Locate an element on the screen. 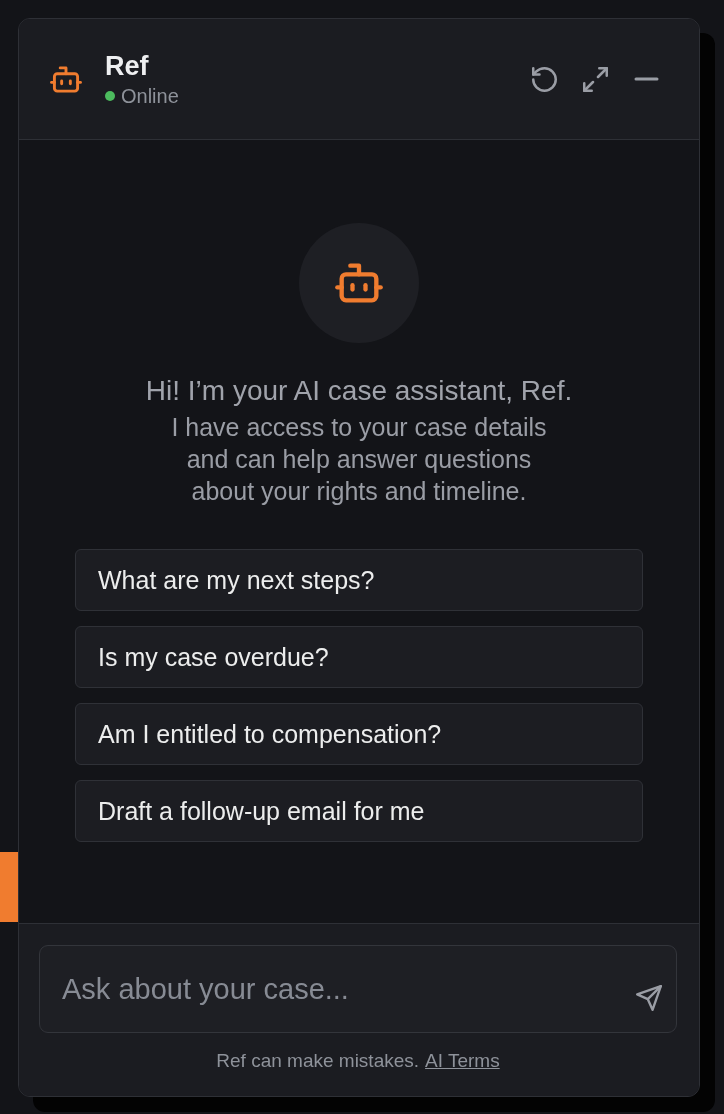  suggestion-button: Am I entitled to compensation? is located at coordinates (359, 734).